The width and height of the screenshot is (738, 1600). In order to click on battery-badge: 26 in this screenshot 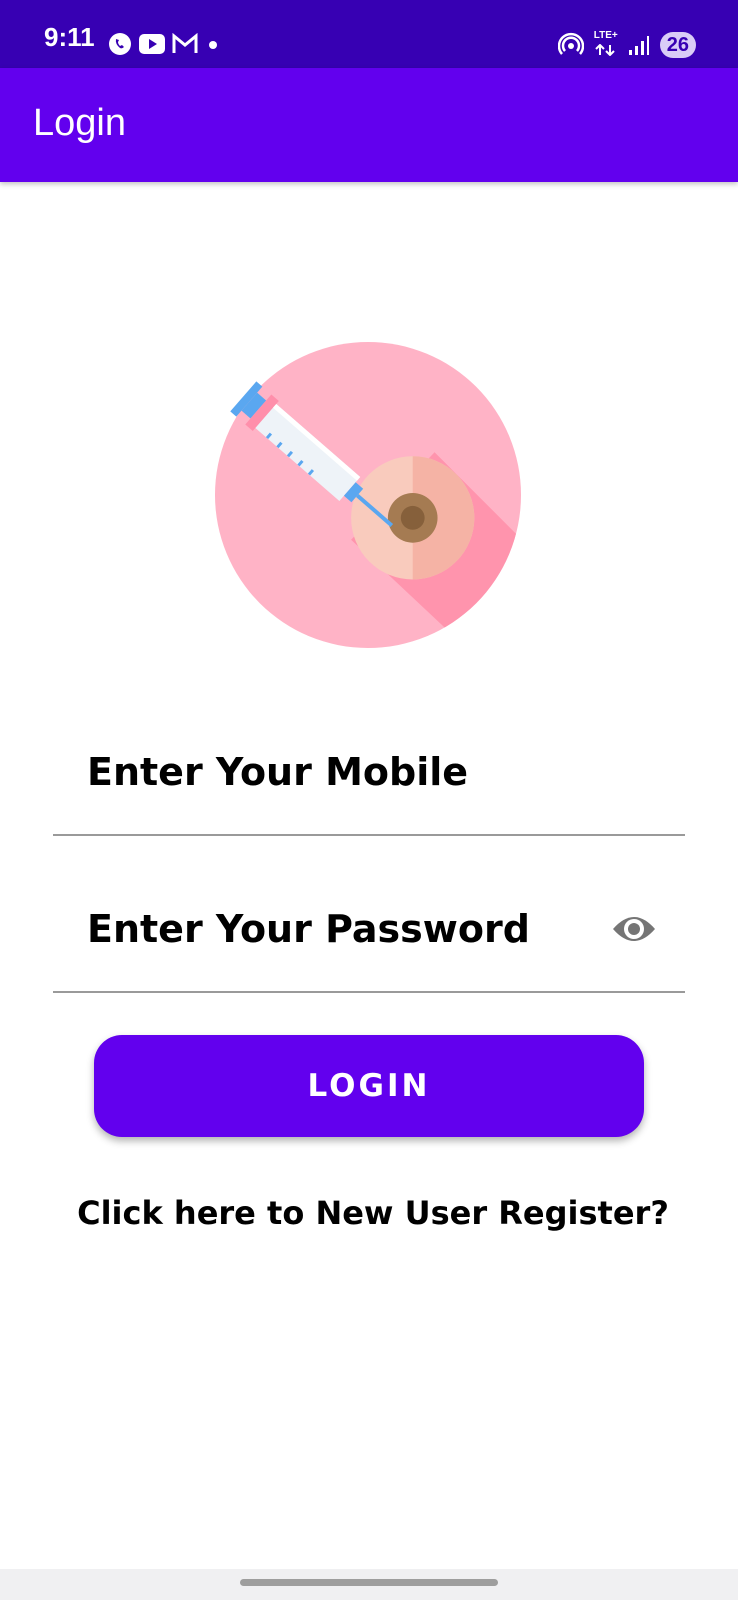, I will do `click(677, 45)`.